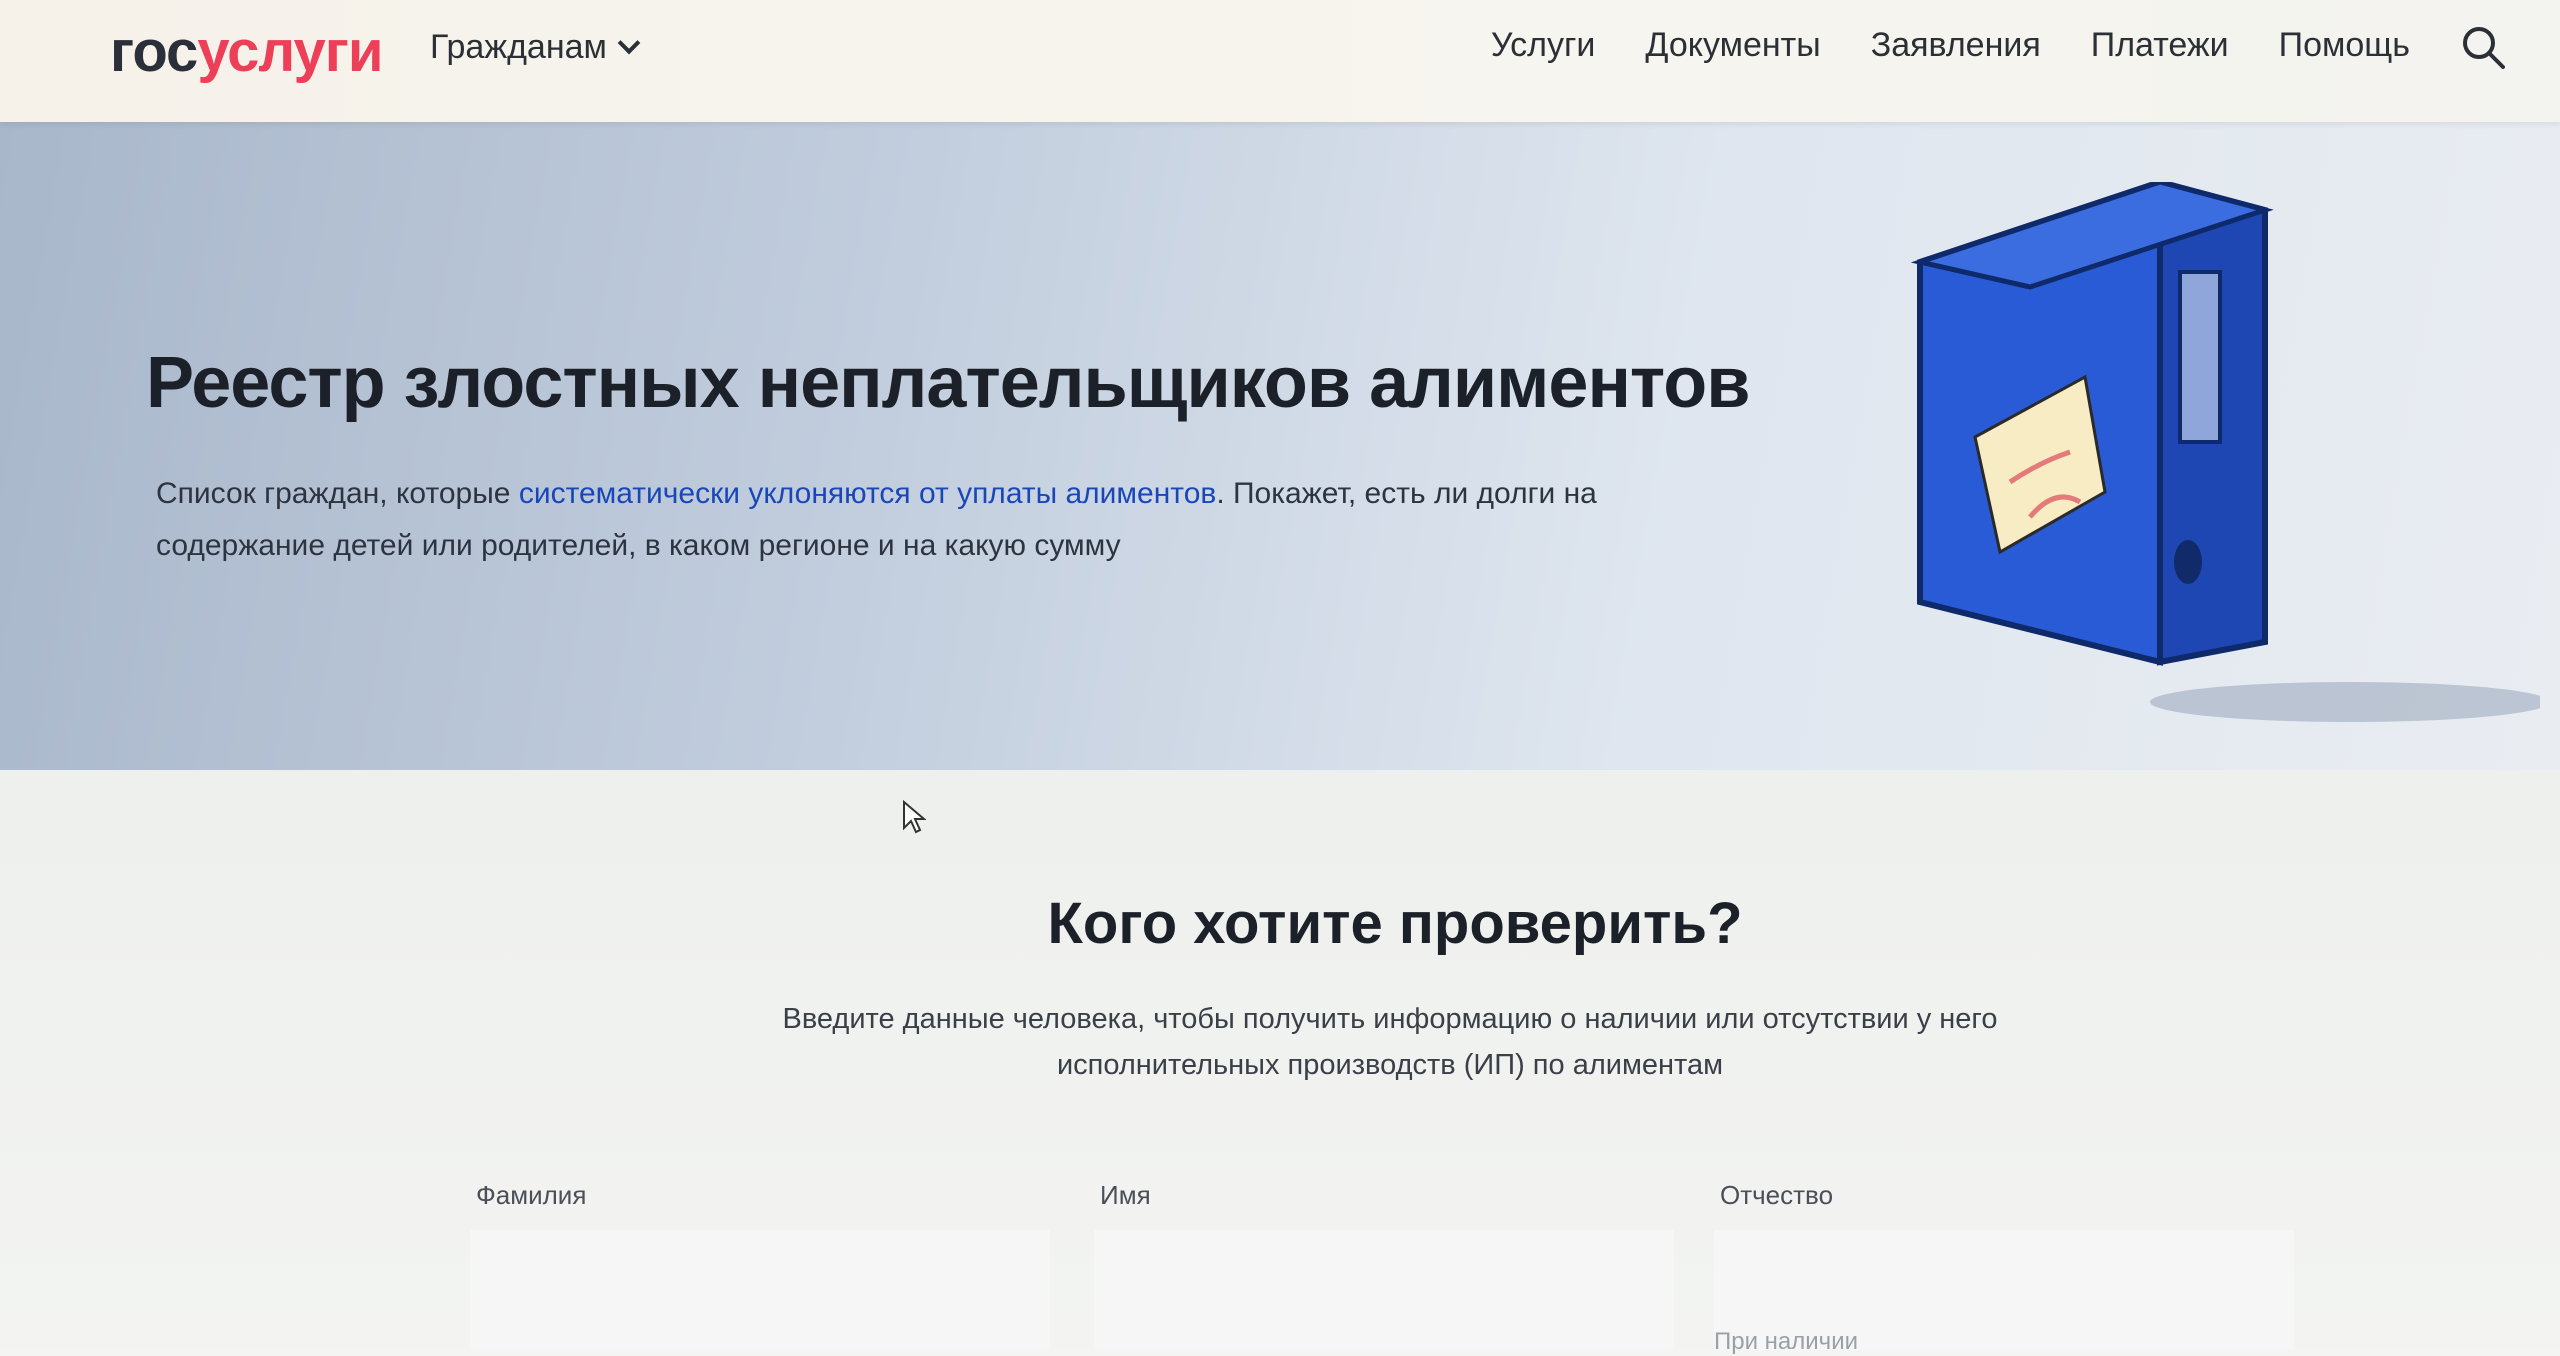  Describe the element at coordinates (760, 1290) in the screenshot. I see `last-name-input` at that location.